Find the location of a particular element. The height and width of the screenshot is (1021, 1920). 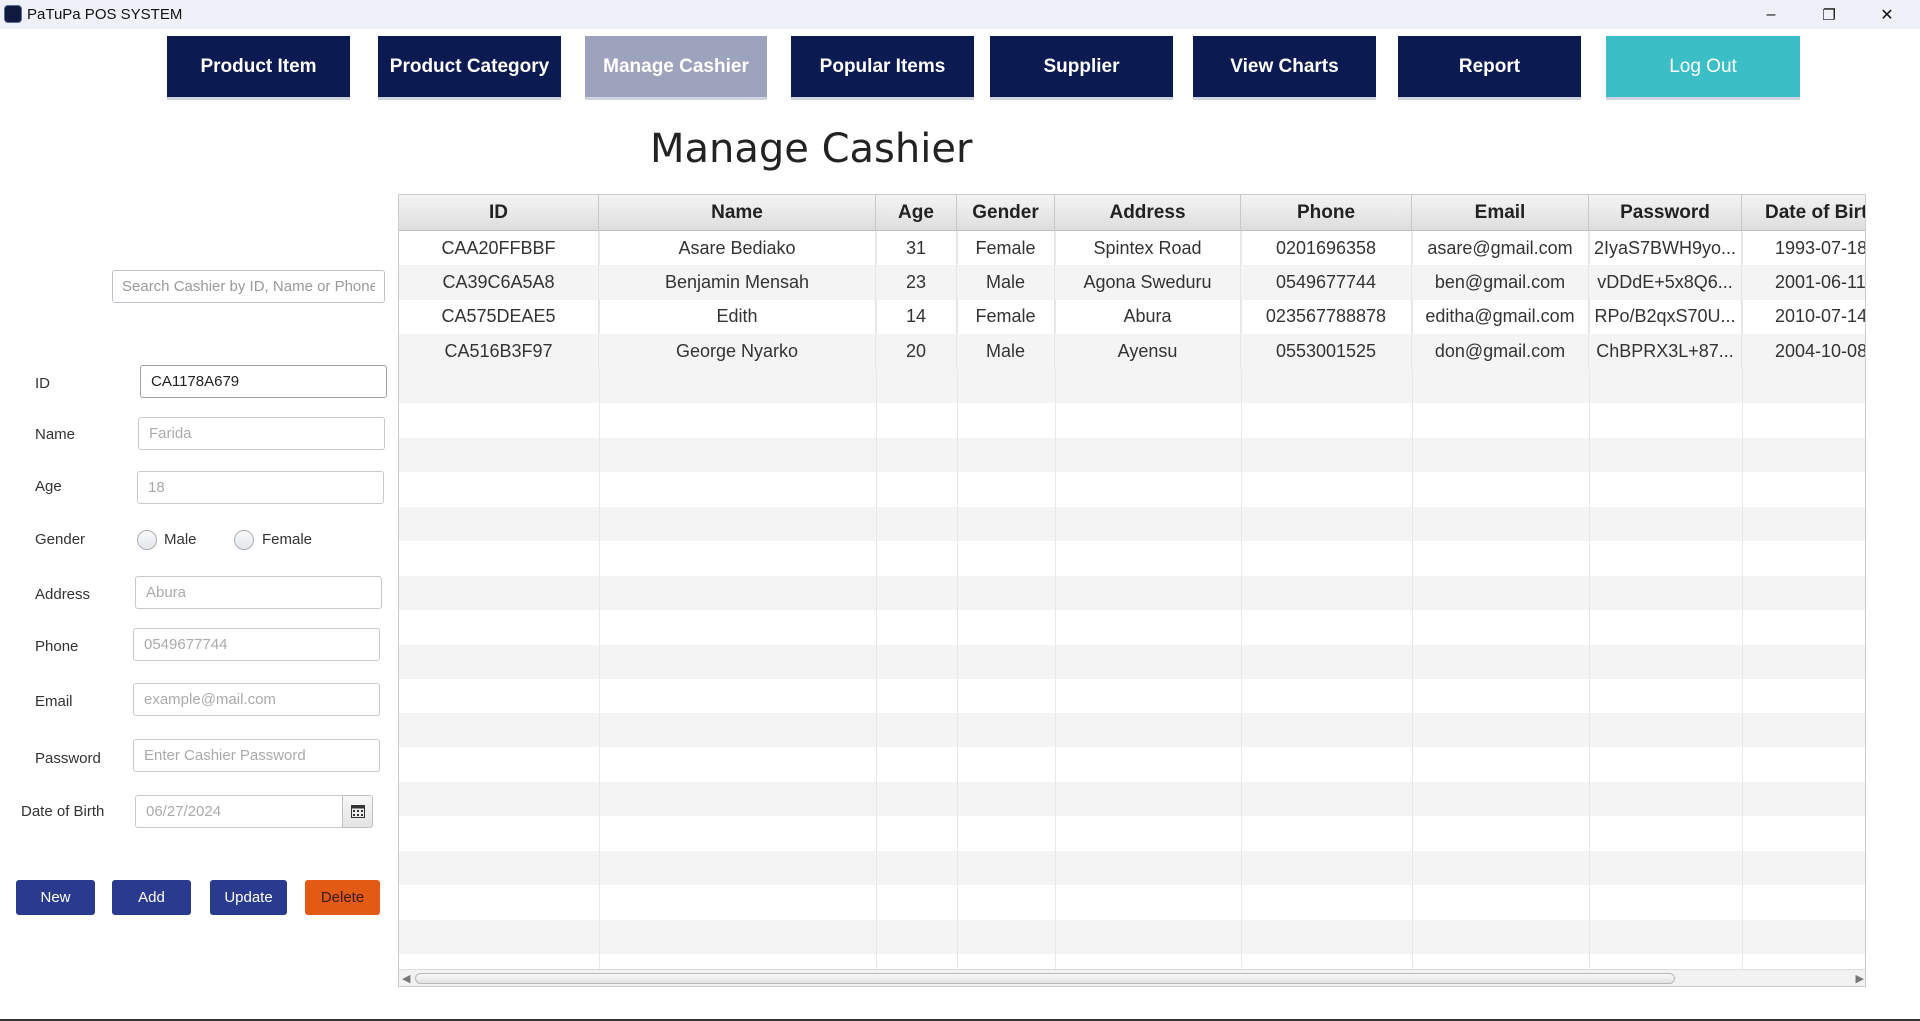

cell-phone: 0553001525 is located at coordinates (1326, 351).